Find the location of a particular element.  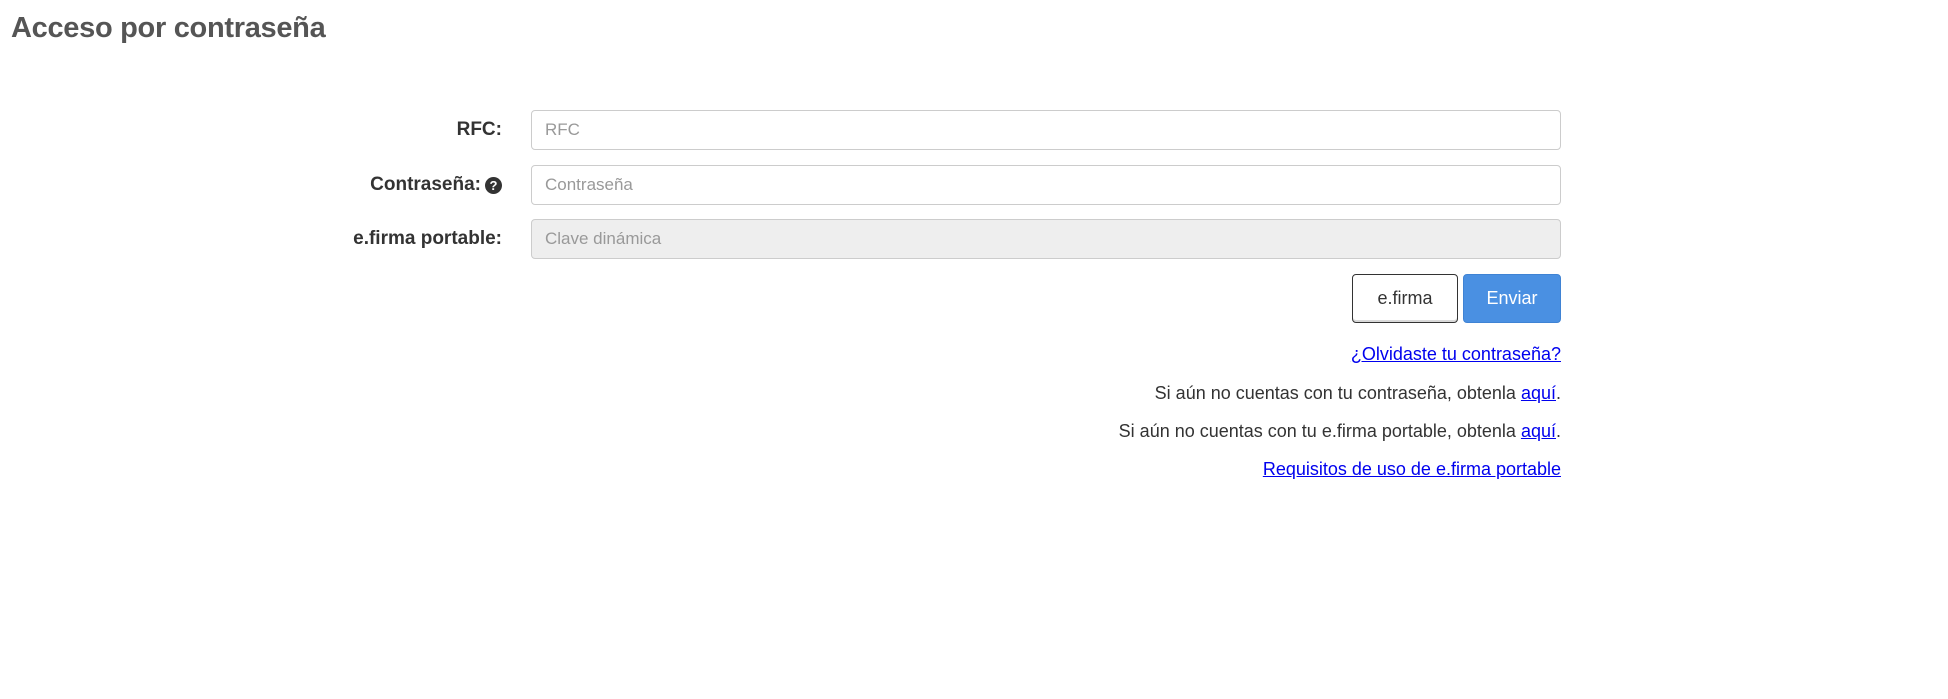

efirma-portable-row: e.firma portable: is located at coordinates (974, 239).